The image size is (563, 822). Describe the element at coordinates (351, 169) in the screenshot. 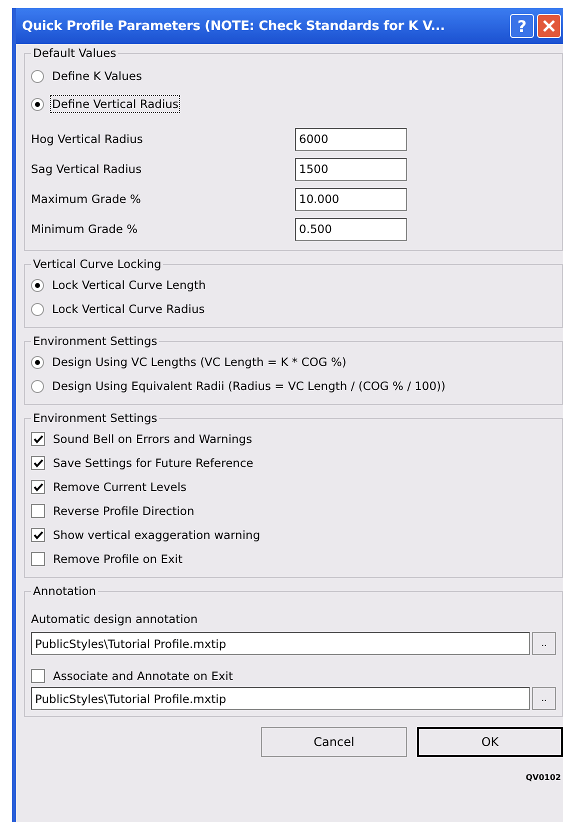

I see `input-field: 1500` at that location.